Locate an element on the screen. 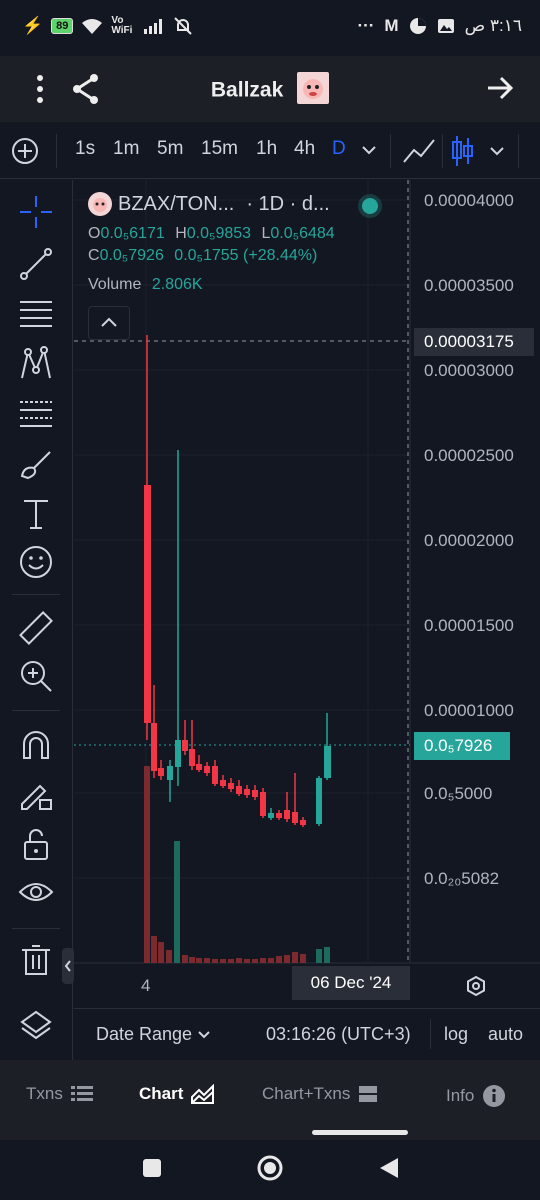 This screenshot has height=1200, width=540. tab-txns-label: Txns is located at coordinates (44, 1093).